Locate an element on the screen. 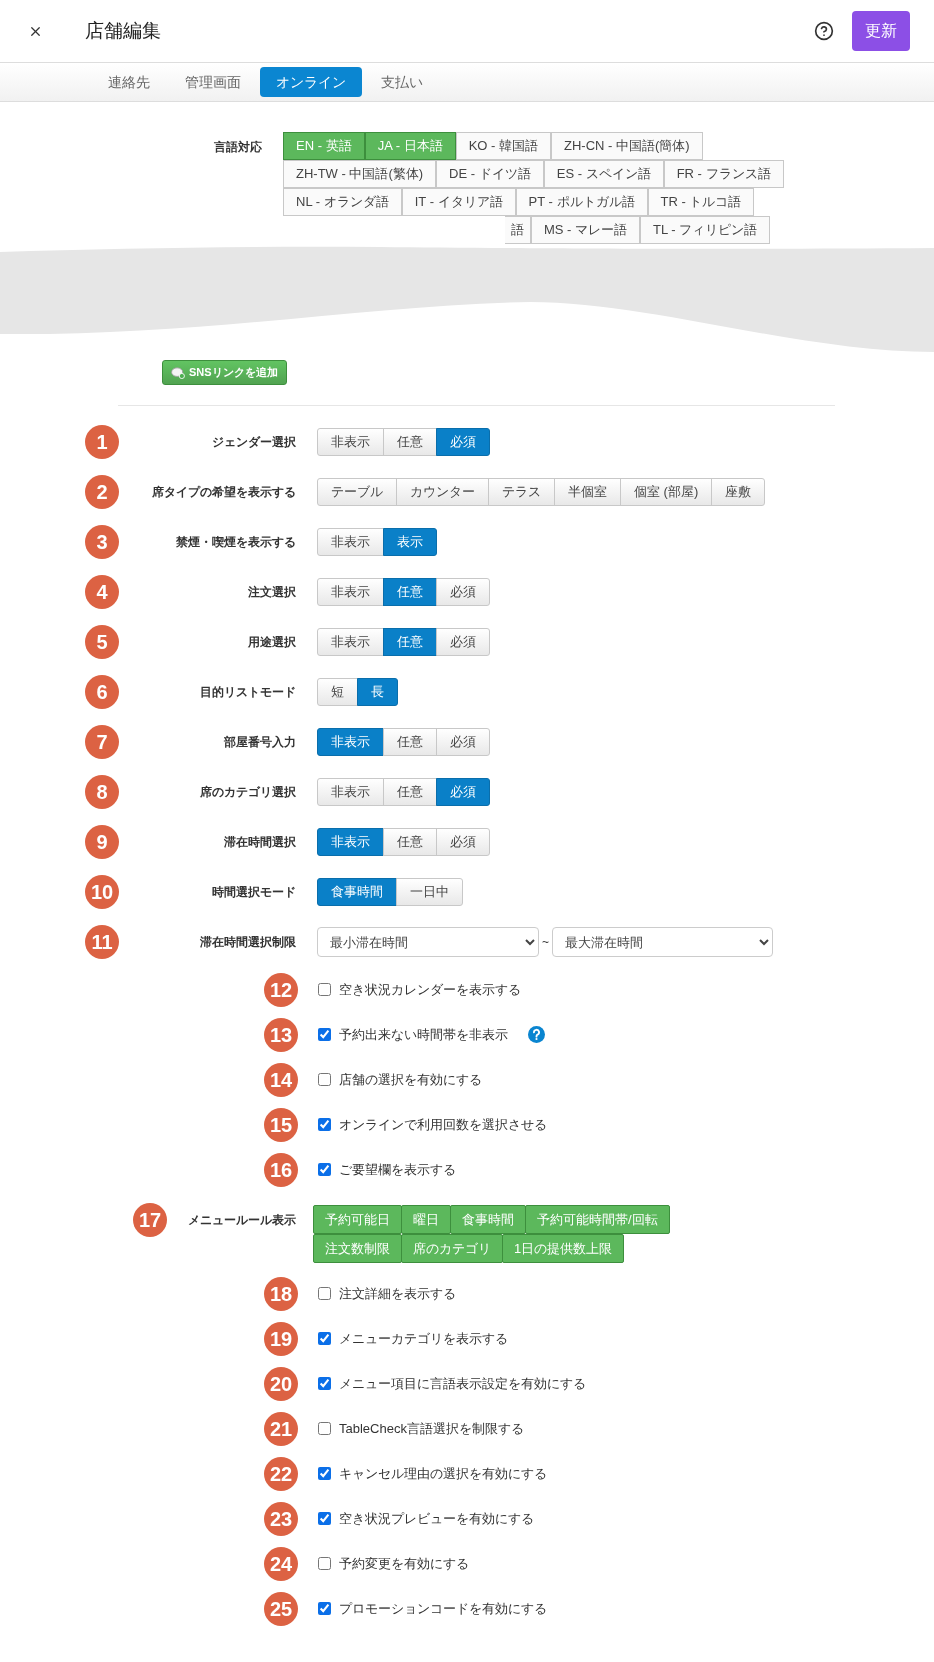  number-badge: 3 is located at coordinates (102, 542).